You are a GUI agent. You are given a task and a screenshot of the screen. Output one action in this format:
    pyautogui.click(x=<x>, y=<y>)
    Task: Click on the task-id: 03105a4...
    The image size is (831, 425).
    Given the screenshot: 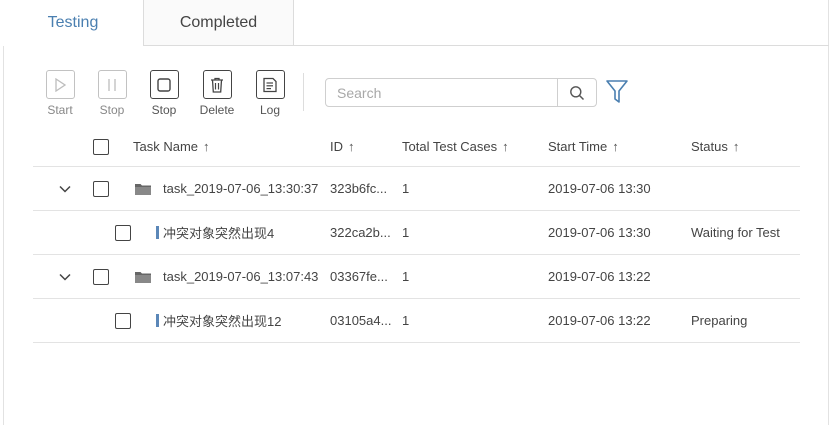 What is the action you would take?
    pyautogui.click(x=361, y=320)
    